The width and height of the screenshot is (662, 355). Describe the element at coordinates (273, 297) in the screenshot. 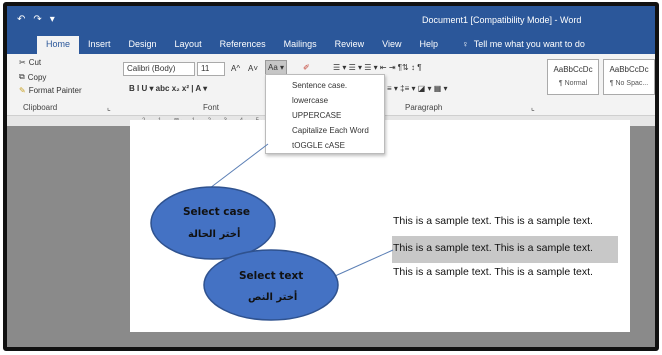

I see `select-text-arabic-label: أختر النص` at that location.